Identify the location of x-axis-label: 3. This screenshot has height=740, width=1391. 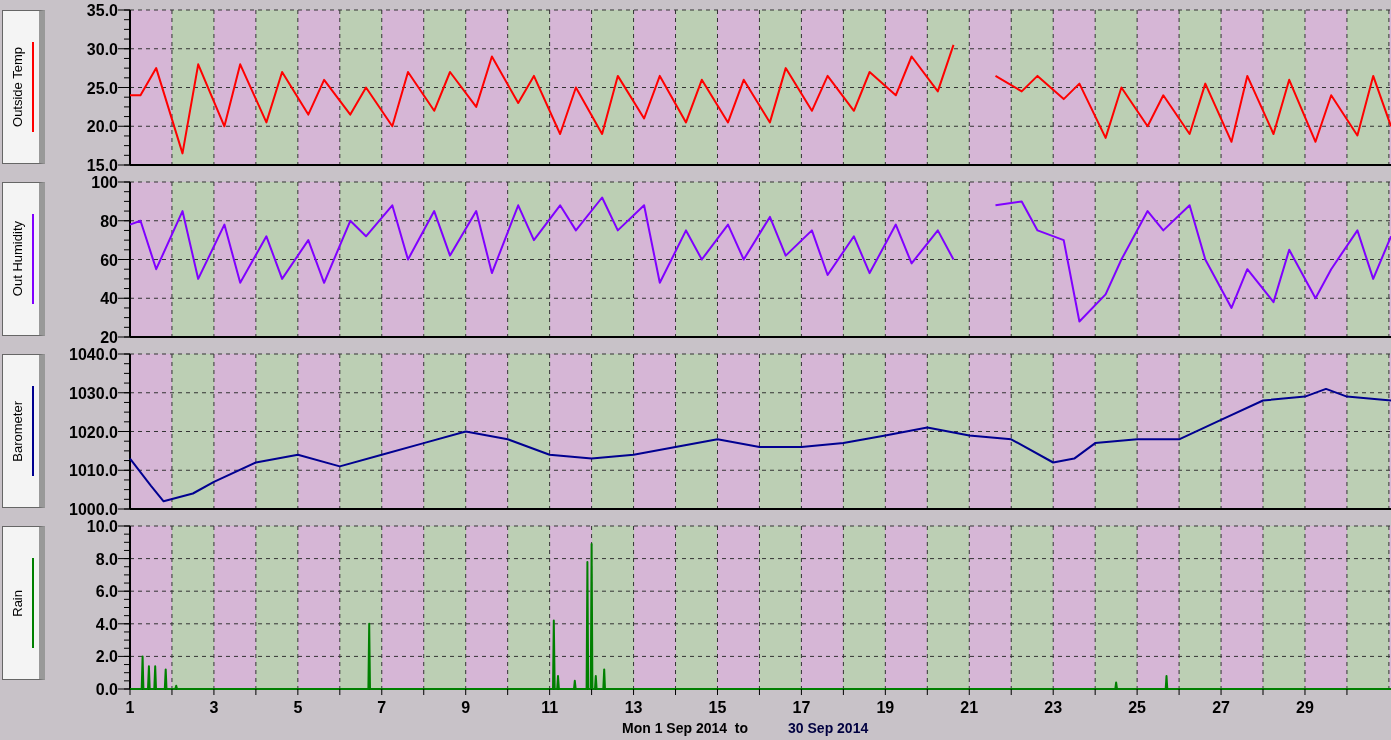
(214, 707).